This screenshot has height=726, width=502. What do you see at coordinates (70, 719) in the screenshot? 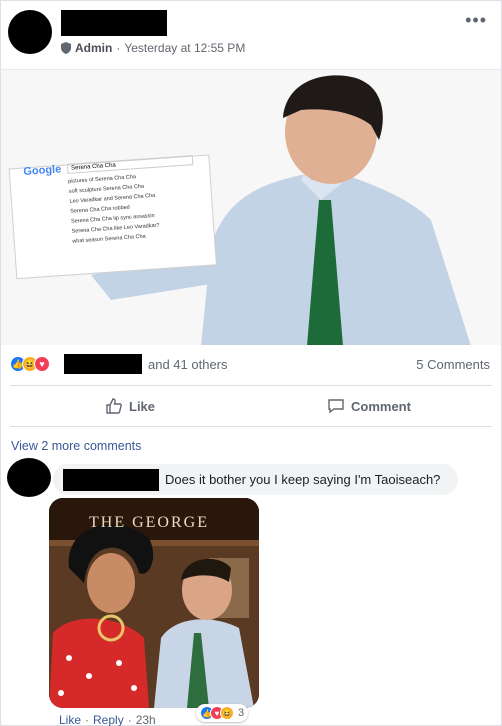
I see `comment-like-link: Like` at bounding box center [70, 719].